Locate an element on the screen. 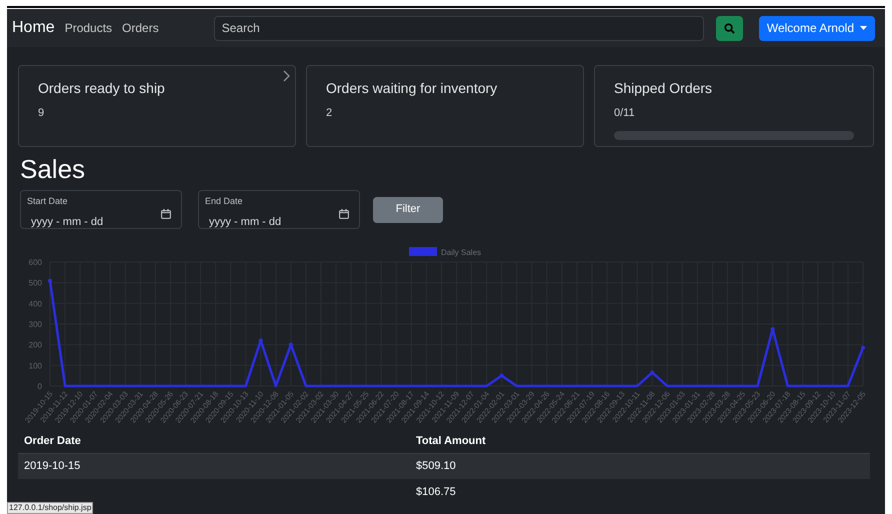 This screenshot has height=514, width=892. column-header: Order Date is located at coordinates (214, 441).